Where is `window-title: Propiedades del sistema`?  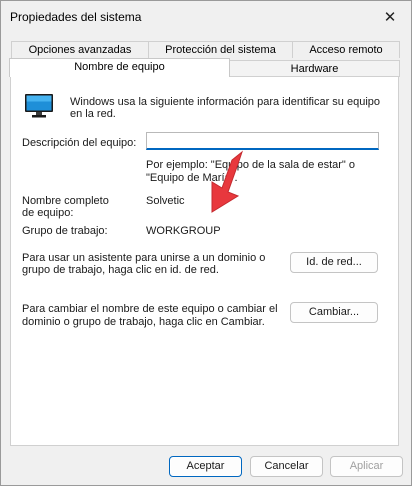 window-title: Propiedades del sistema is located at coordinates (76, 17).